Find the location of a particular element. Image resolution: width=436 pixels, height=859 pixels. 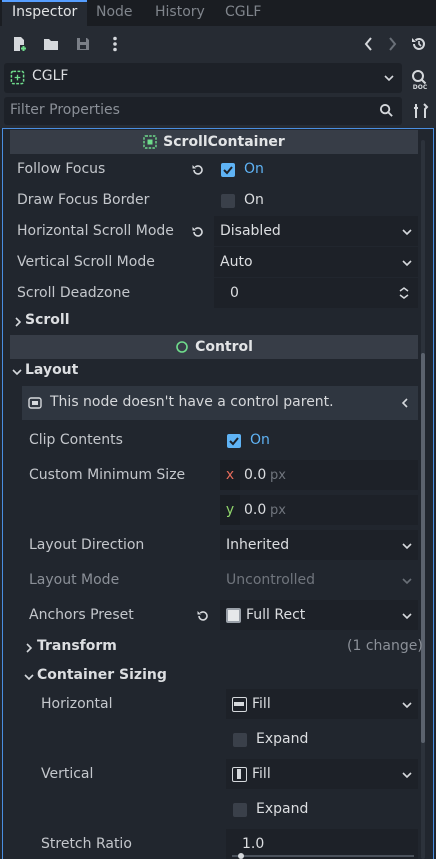

scrollcontainer-icon is located at coordinates (150, 142).